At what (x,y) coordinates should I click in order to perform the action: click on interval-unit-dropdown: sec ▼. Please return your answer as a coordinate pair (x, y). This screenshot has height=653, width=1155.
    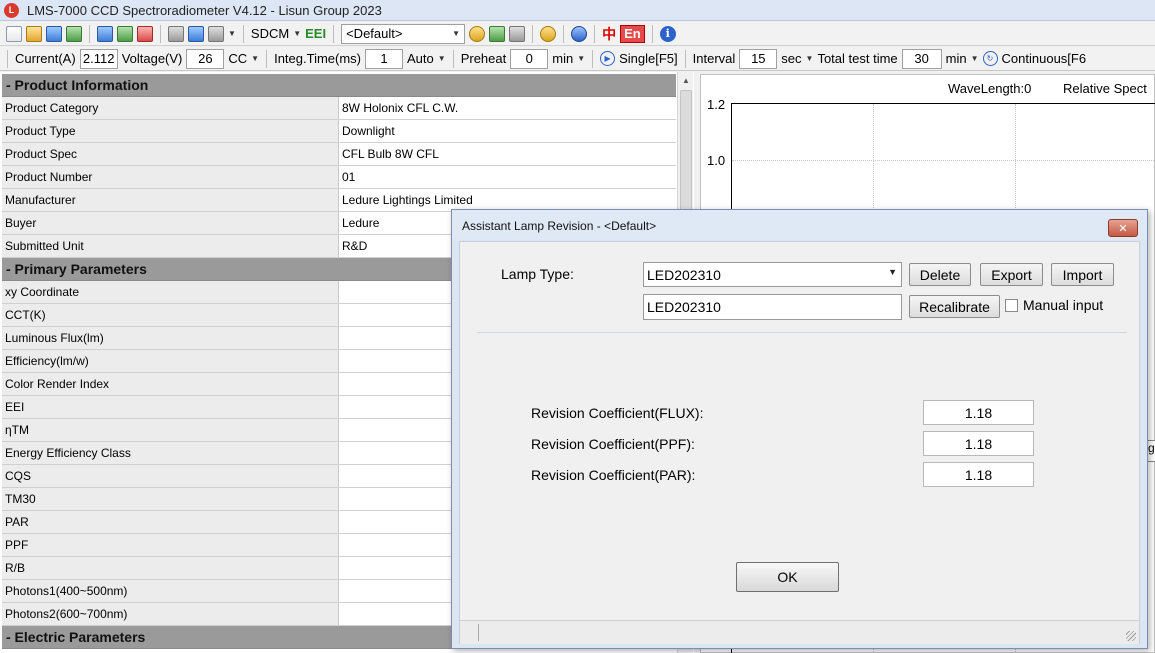
    Looking at the image, I should click on (797, 58).